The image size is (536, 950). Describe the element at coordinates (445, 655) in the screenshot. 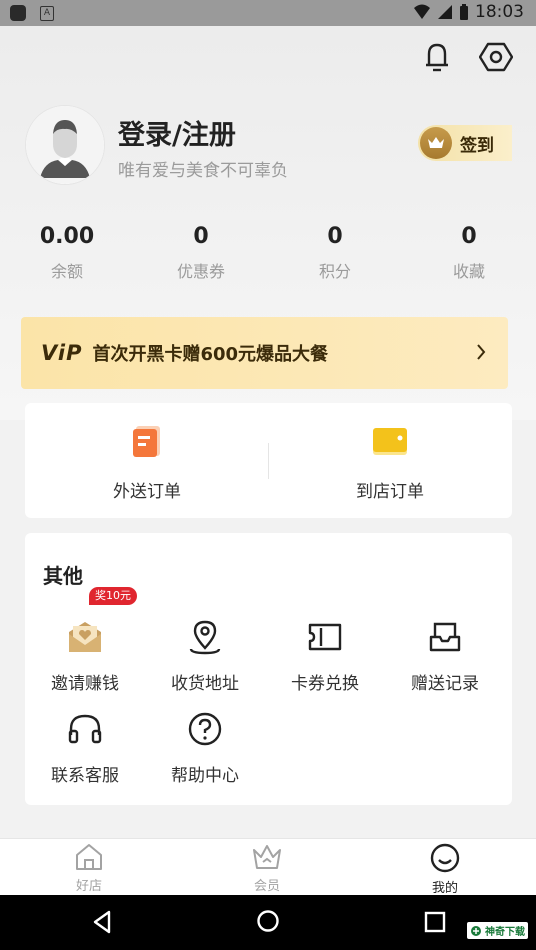

I see `gift-record-button: 赠送记录` at that location.